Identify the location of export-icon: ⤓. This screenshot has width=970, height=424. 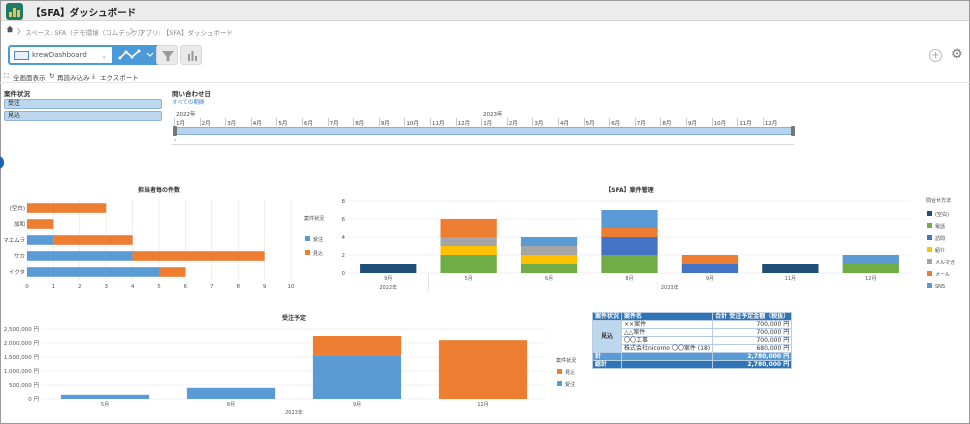
(93, 76).